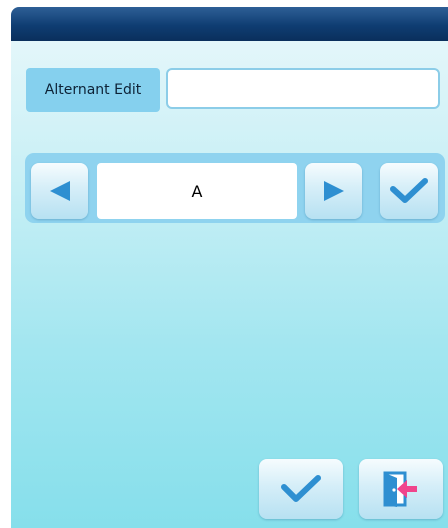  Describe the element at coordinates (197, 191) in the screenshot. I see `selector-value: A` at that location.